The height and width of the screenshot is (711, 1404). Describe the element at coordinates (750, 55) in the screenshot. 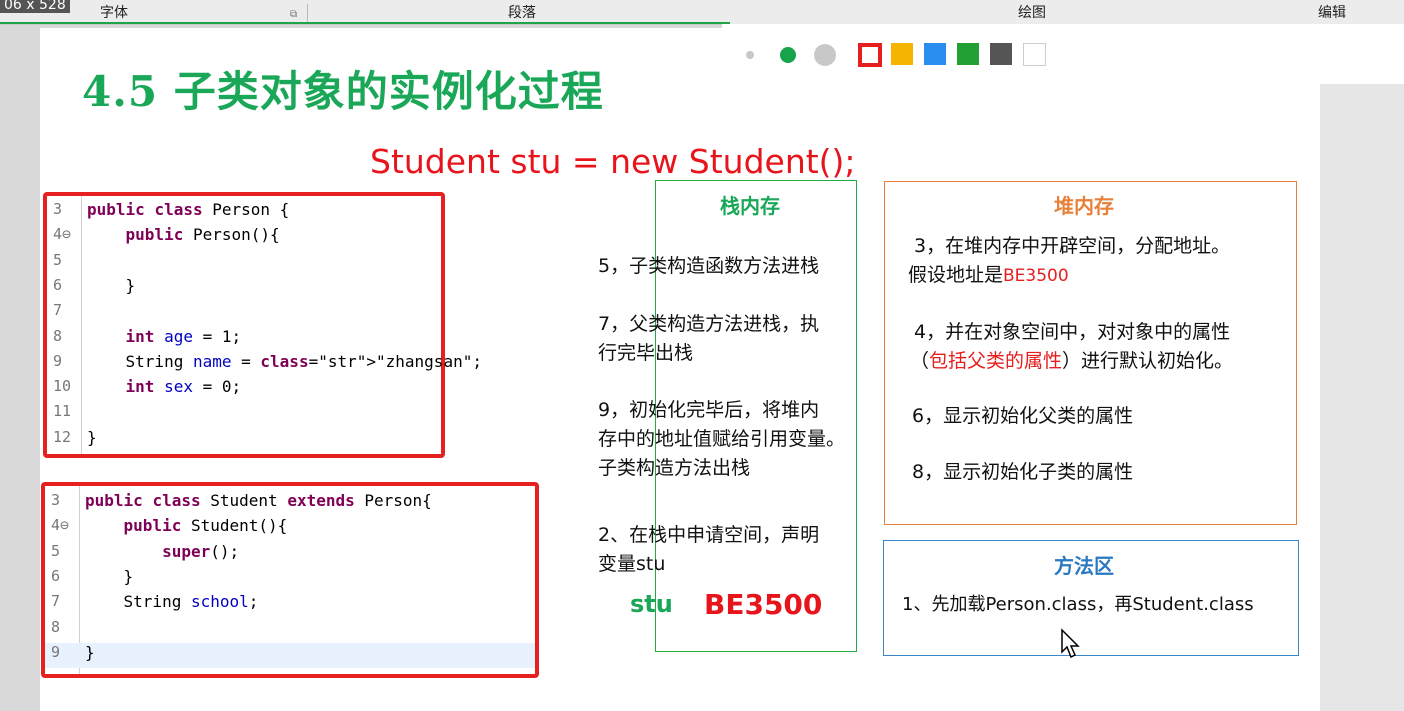

I see `pen-size-small-dot` at that location.